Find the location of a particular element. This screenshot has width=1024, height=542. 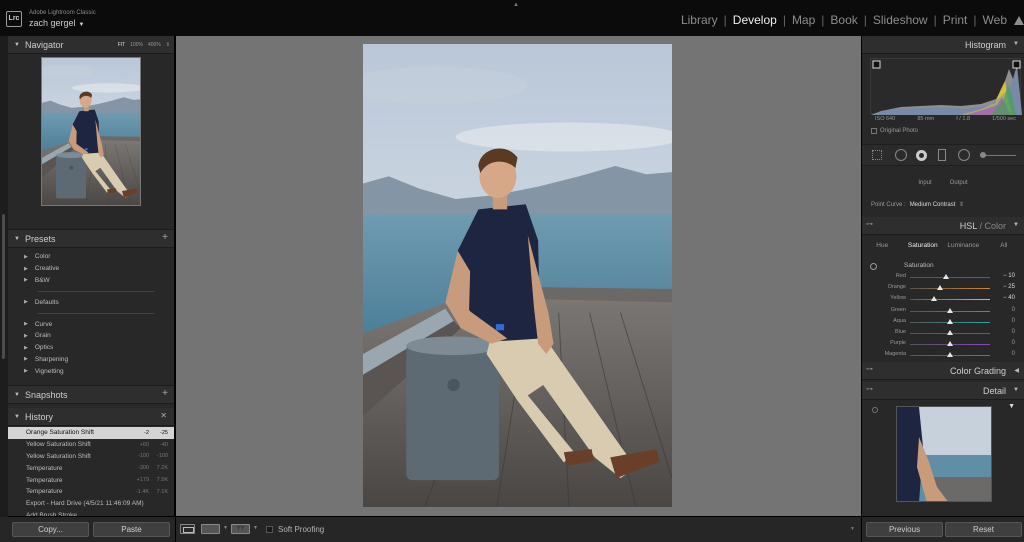

module-develop: Develop is located at coordinates (755, 20).